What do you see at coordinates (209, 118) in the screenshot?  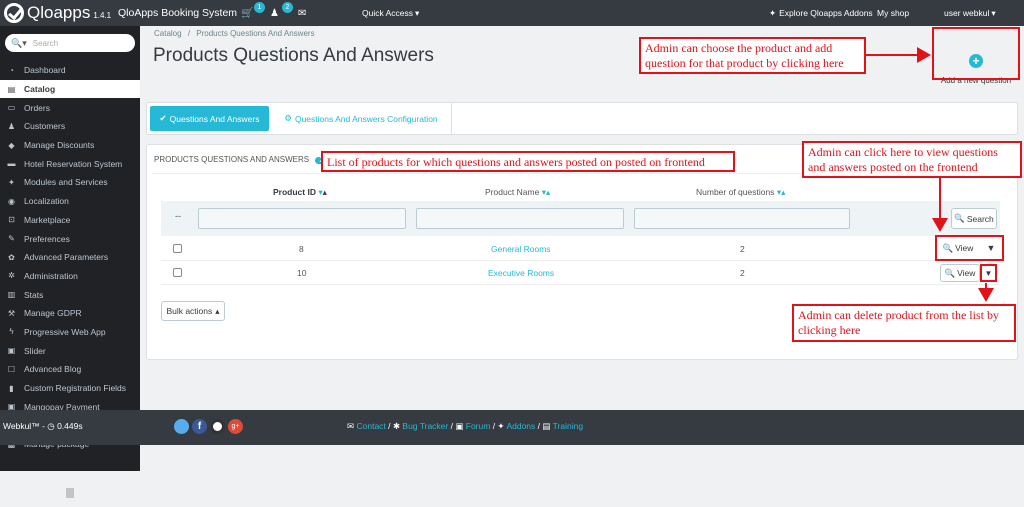 I see `tab-questions-answers: ✔ Questions And Answers` at bounding box center [209, 118].